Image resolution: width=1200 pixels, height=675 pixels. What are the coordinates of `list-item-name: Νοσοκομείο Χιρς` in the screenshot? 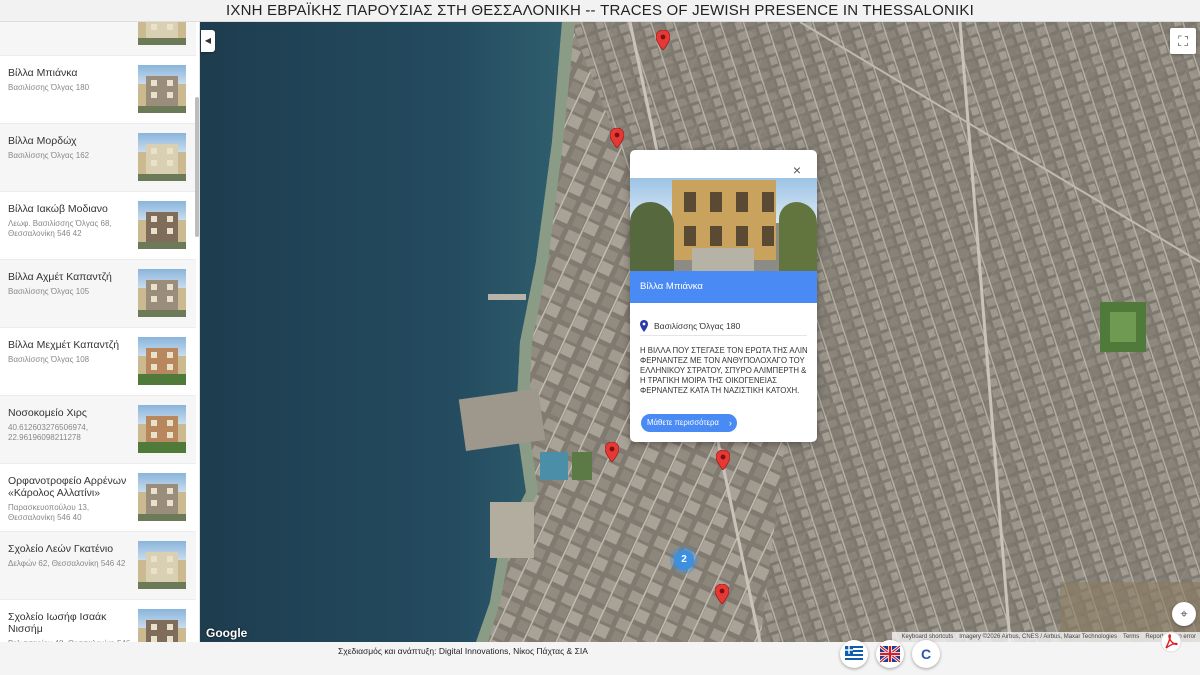 It's located at (47, 413).